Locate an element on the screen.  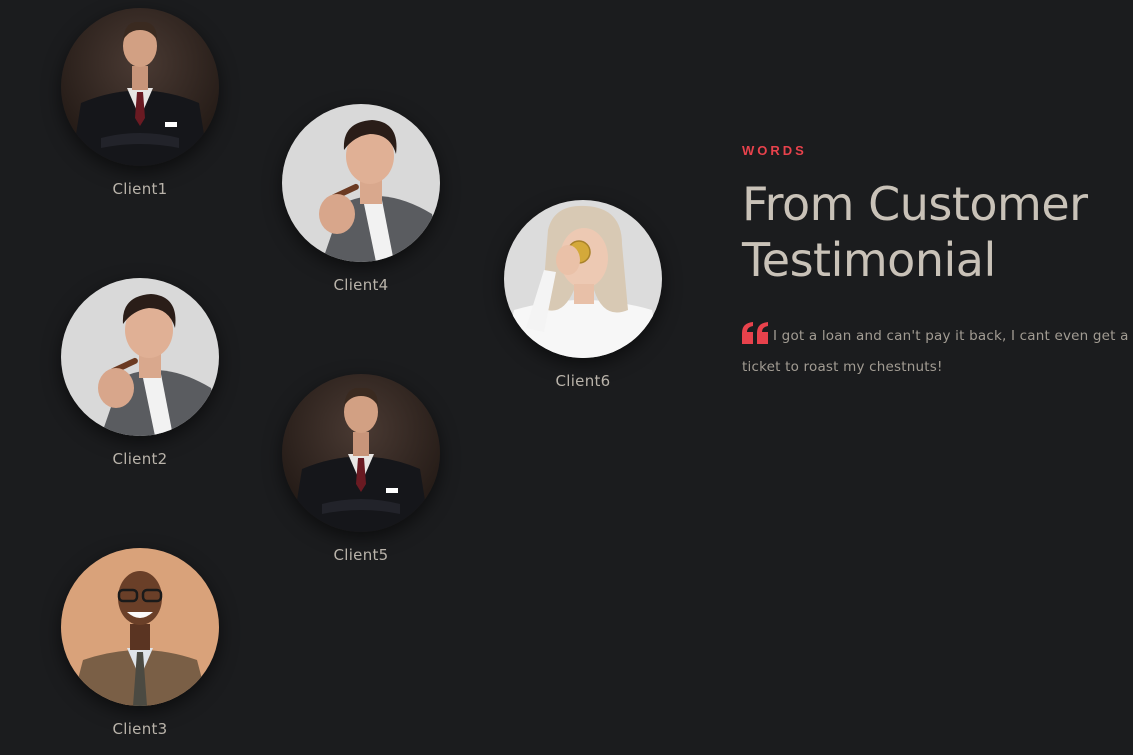
section-eyebrow: WORDS is located at coordinates (774, 150).